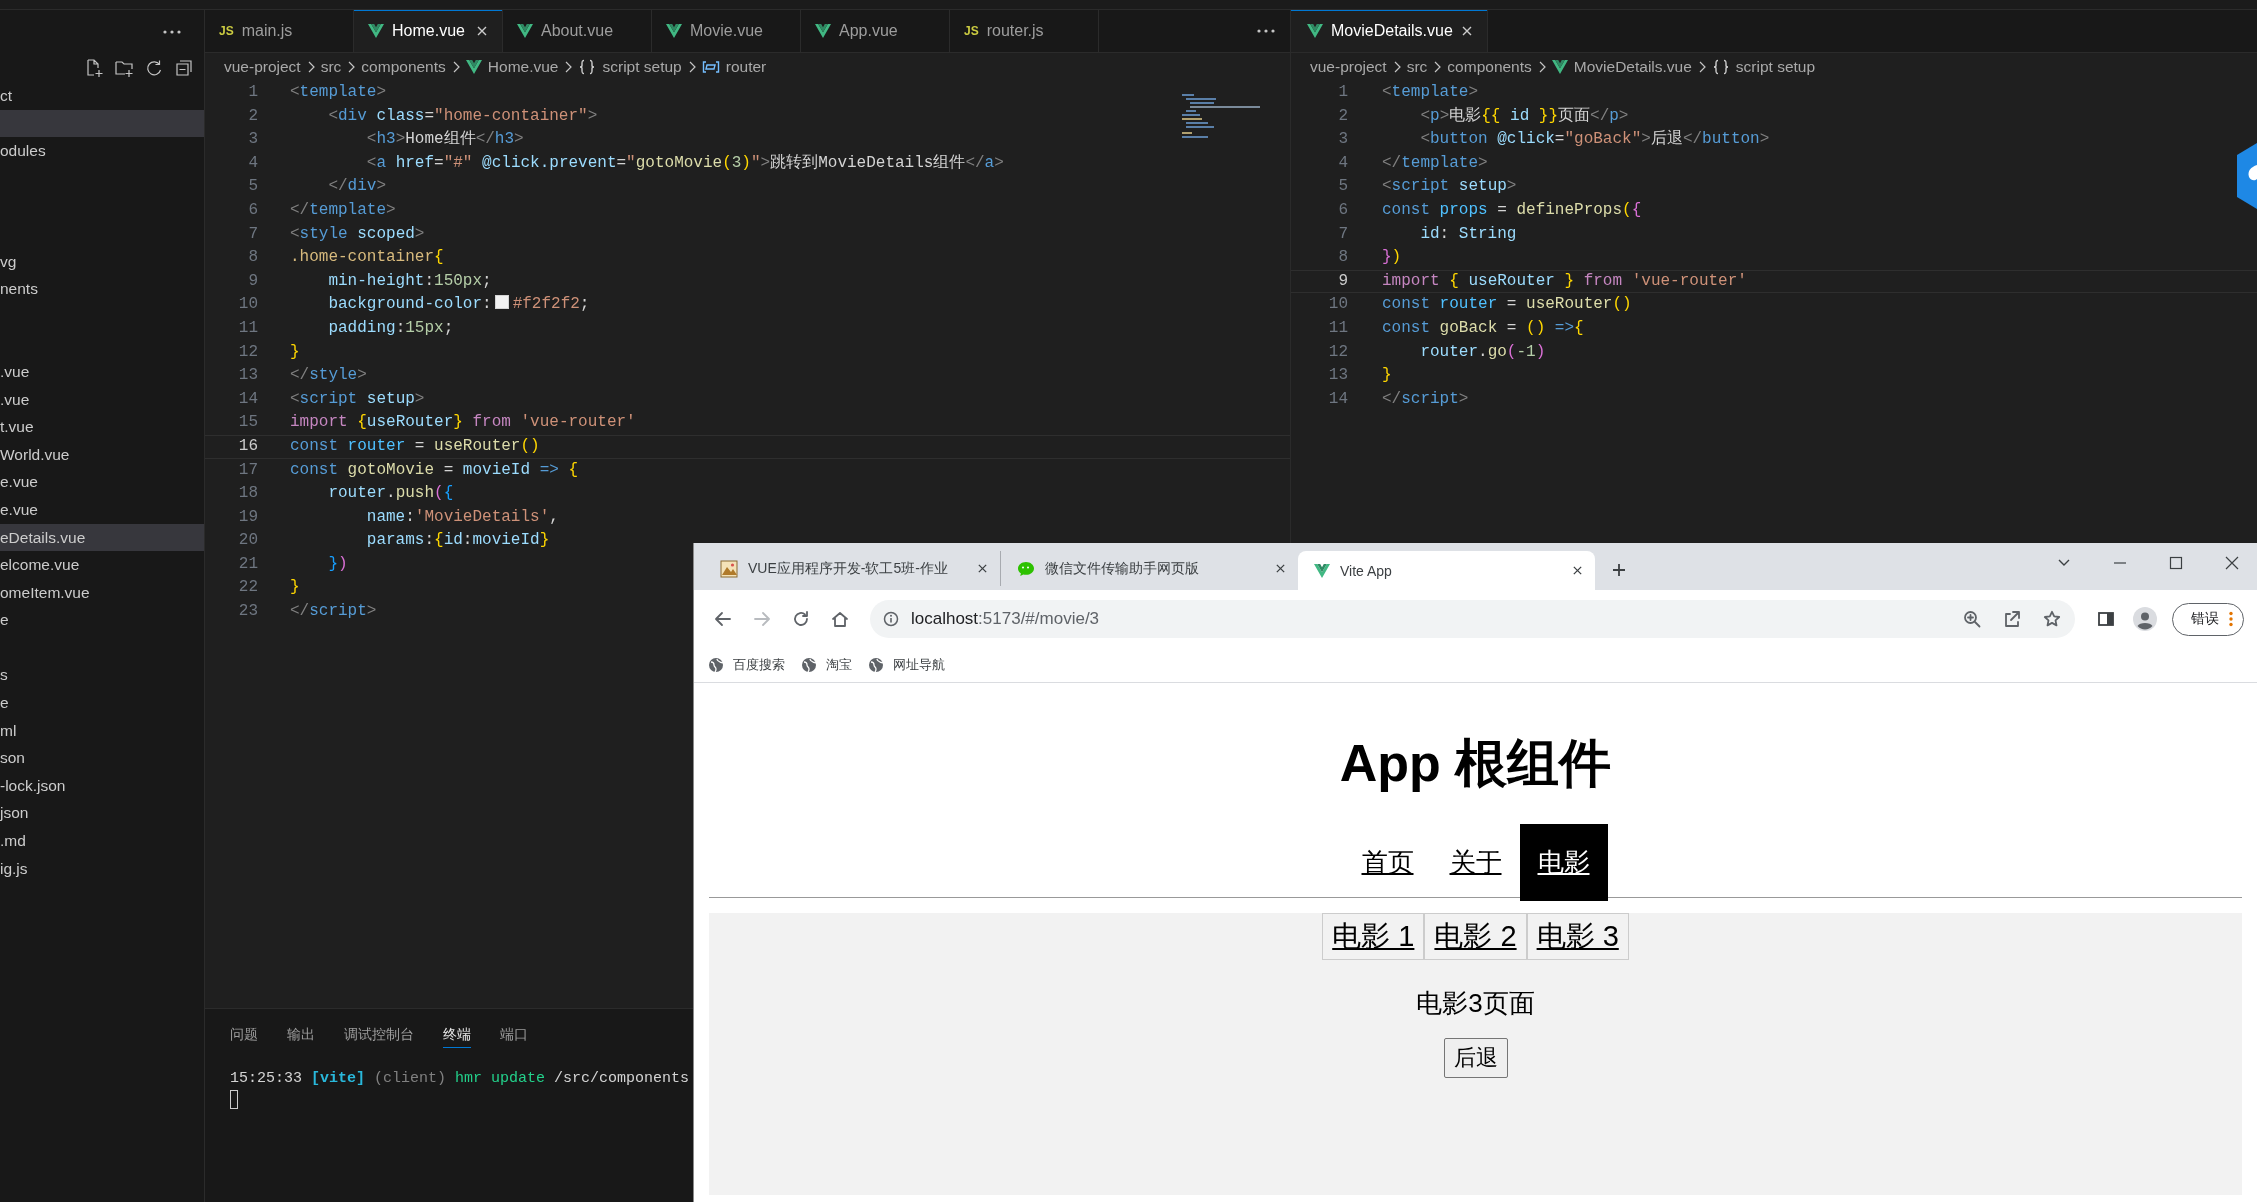  I want to click on panel-tab: 问题, so click(244, 1036).